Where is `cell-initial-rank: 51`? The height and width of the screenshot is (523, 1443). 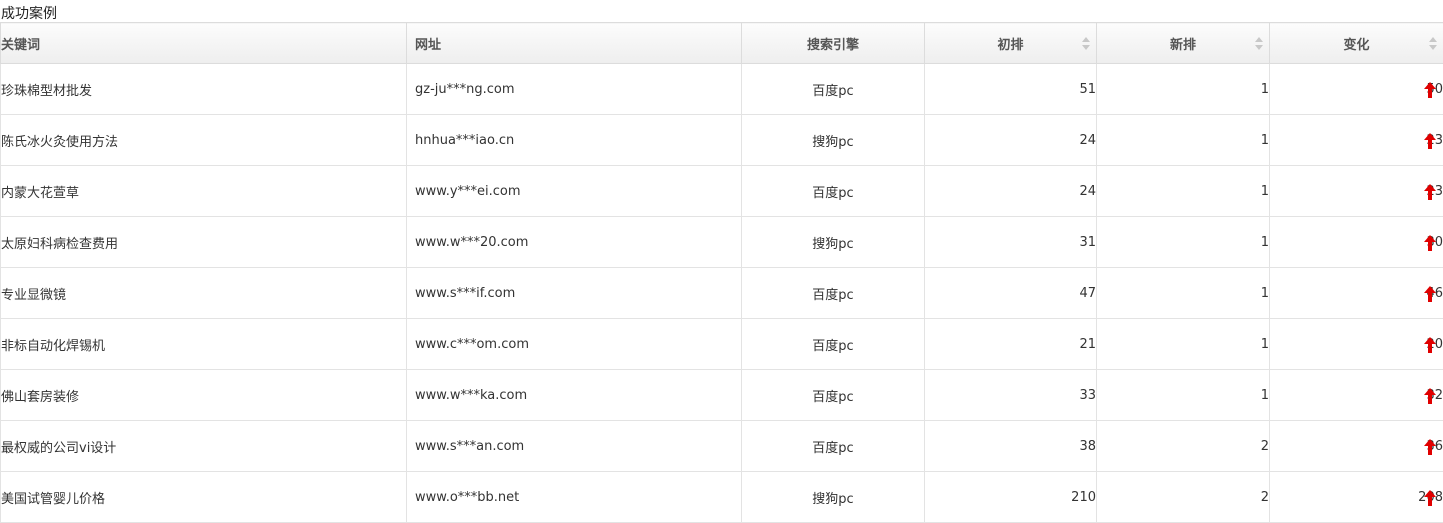
cell-initial-rank: 51 is located at coordinates (1011, 89).